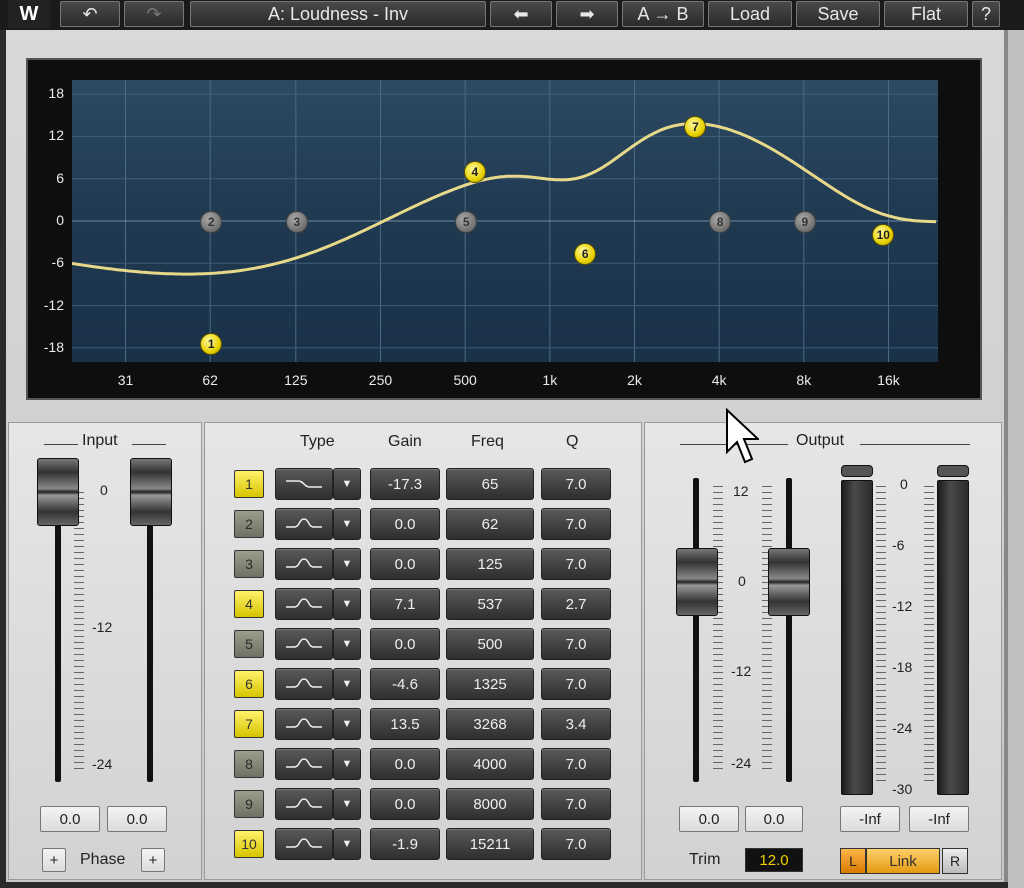  Describe the element at coordinates (347, 564) in the screenshot. I see `filter-type-dropdown-3: ▼` at that location.